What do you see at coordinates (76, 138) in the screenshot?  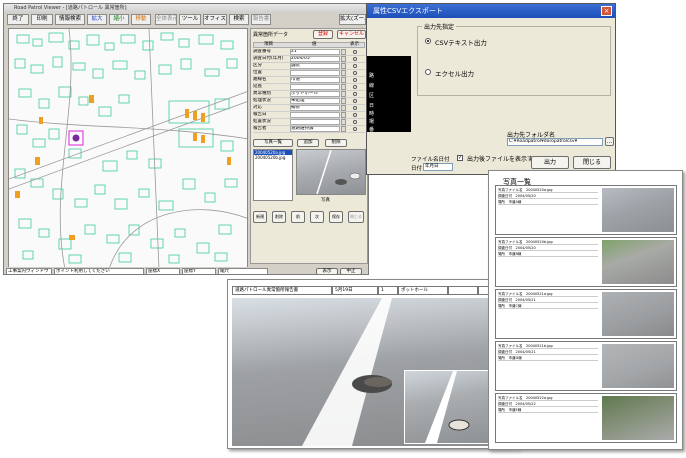 I see `selected-location-icon` at bounding box center [76, 138].